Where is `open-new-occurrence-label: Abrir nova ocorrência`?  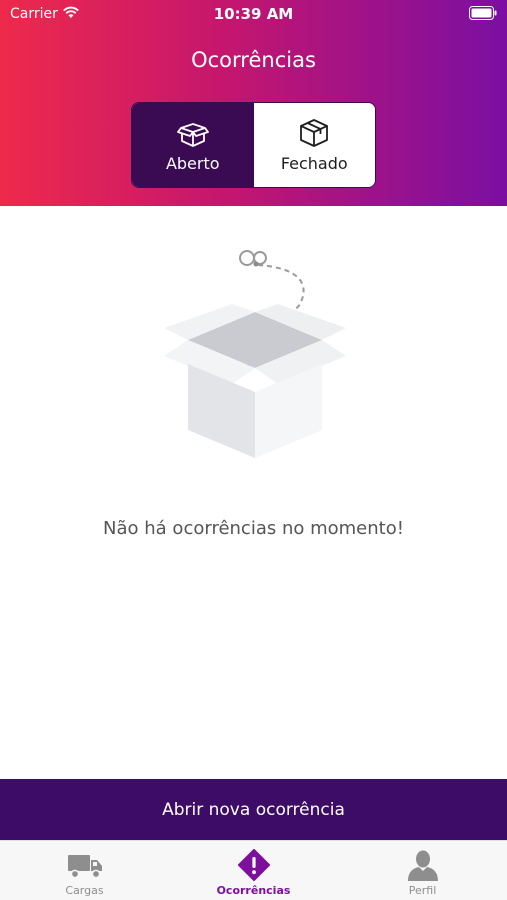 open-new-occurrence-label: Abrir nova ocorrência is located at coordinates (253, 809).